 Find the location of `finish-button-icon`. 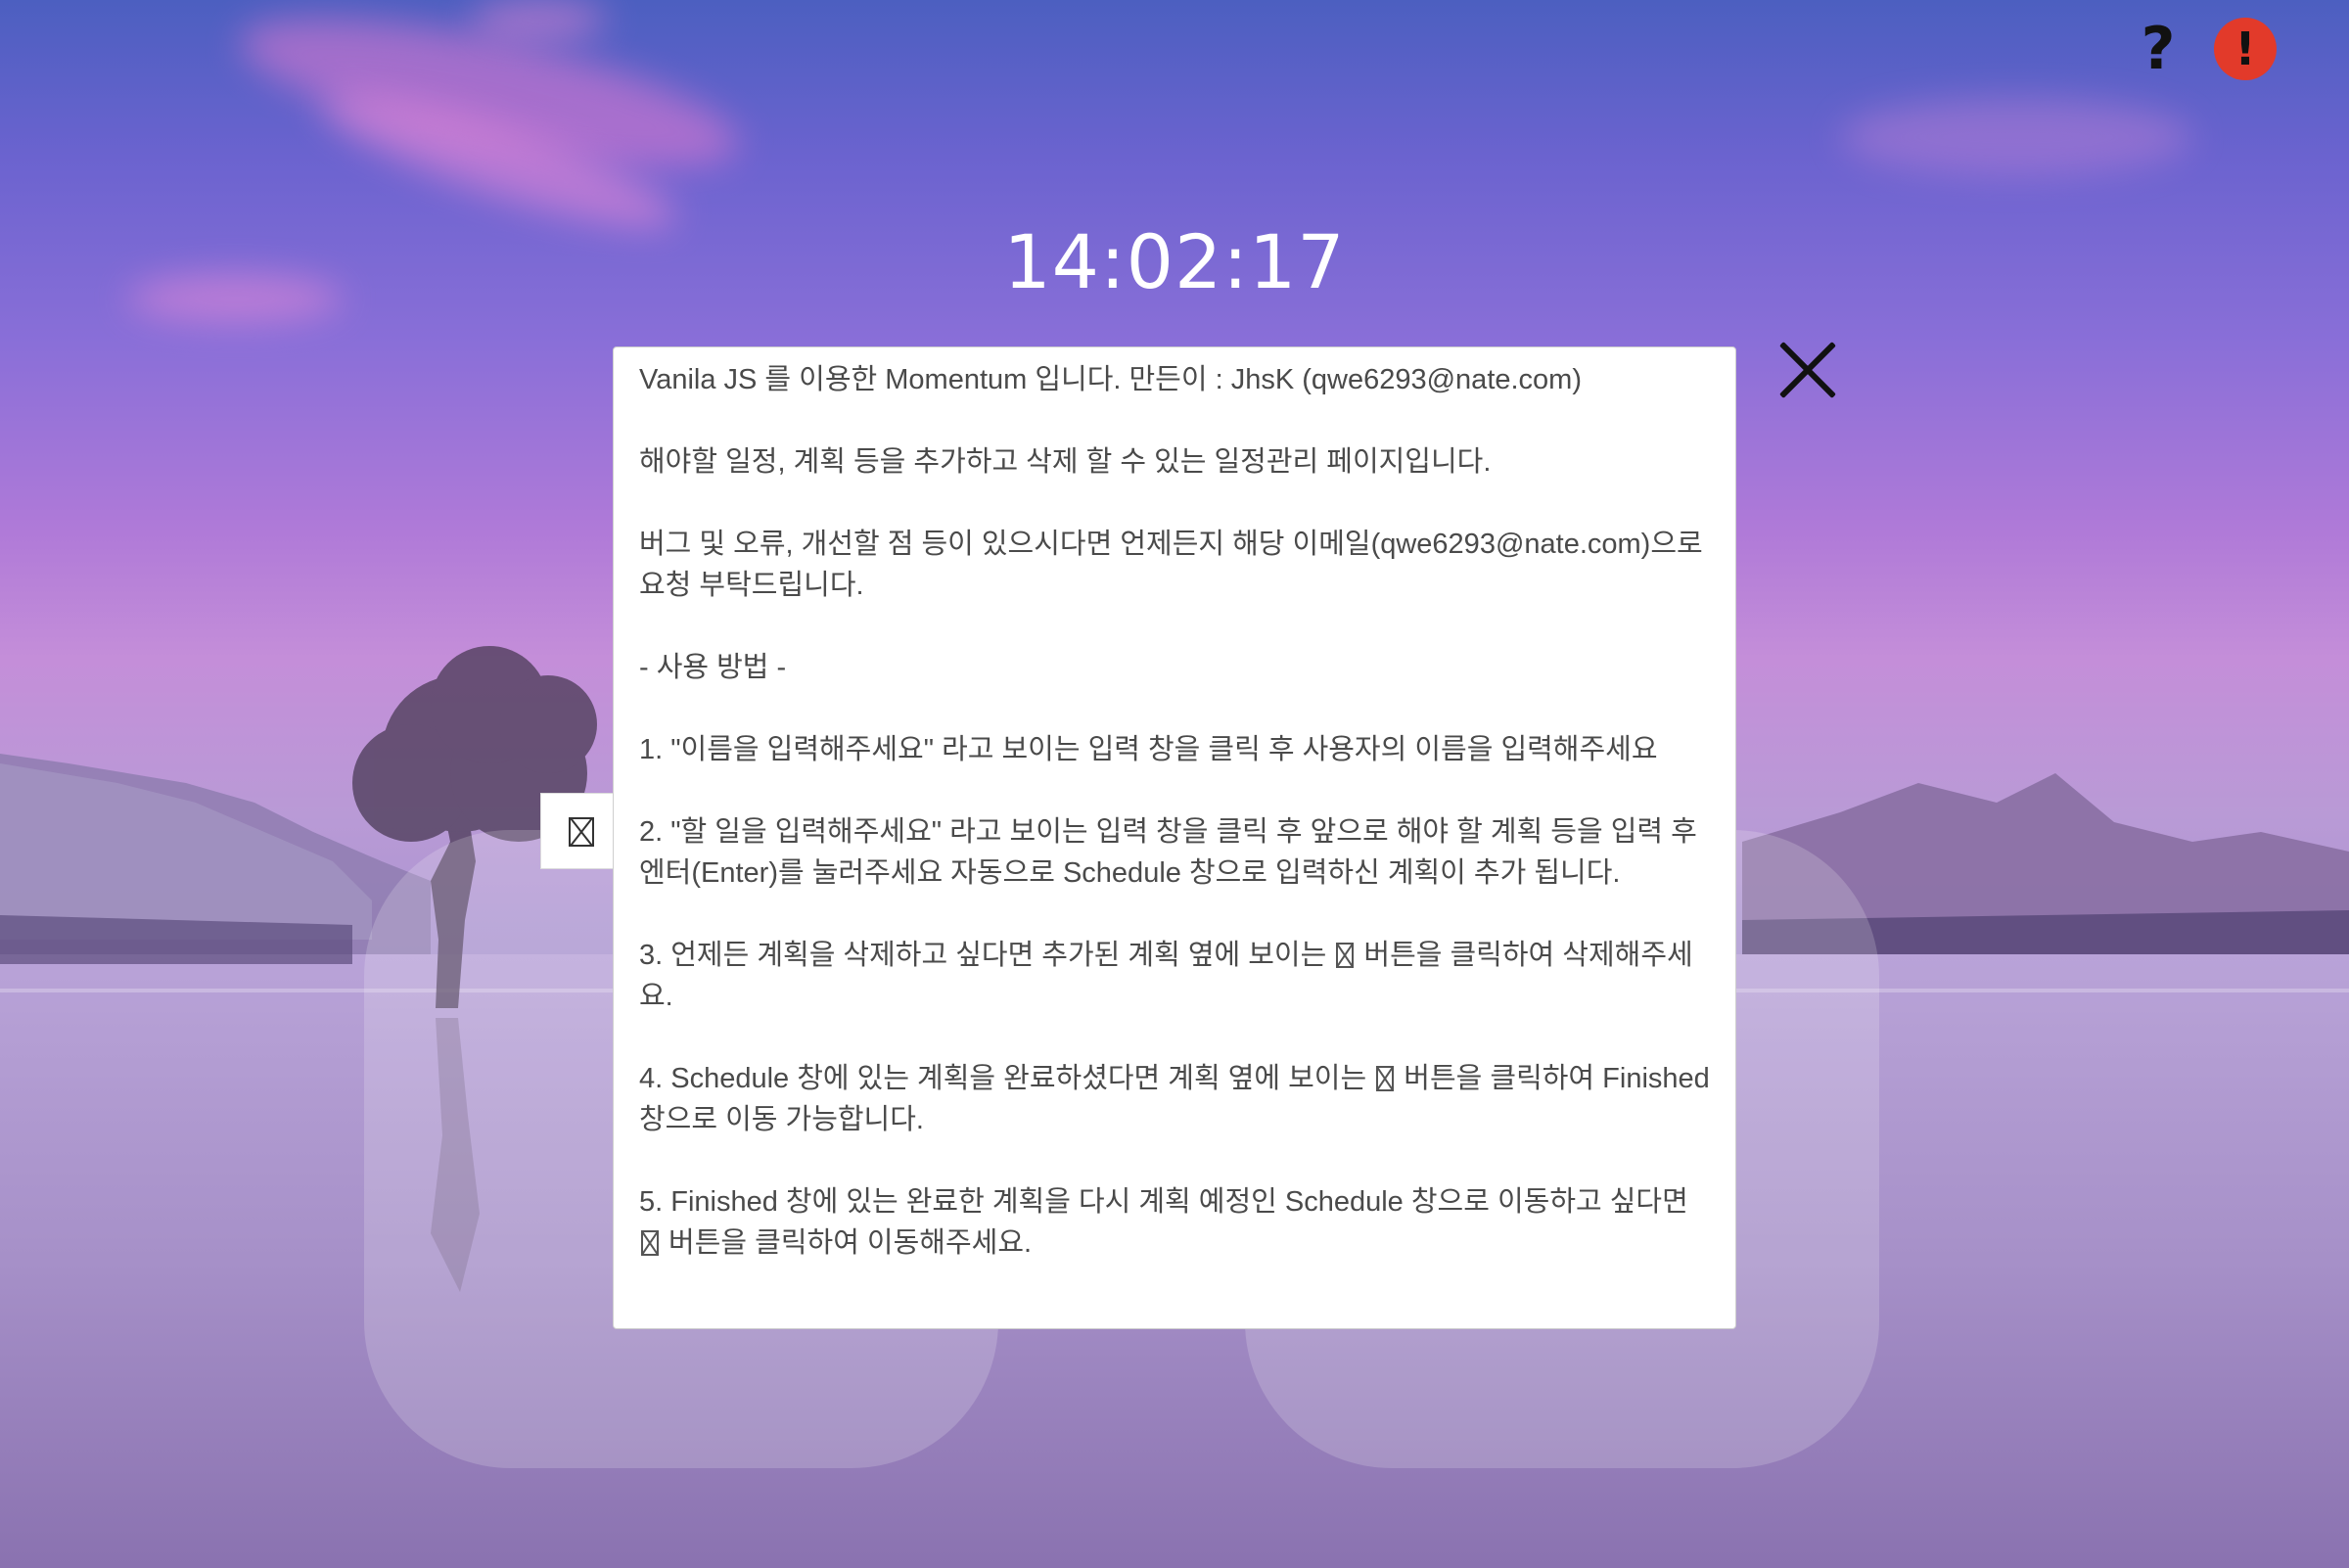

finish-button-icon is located at coordinates (1385, 1078).